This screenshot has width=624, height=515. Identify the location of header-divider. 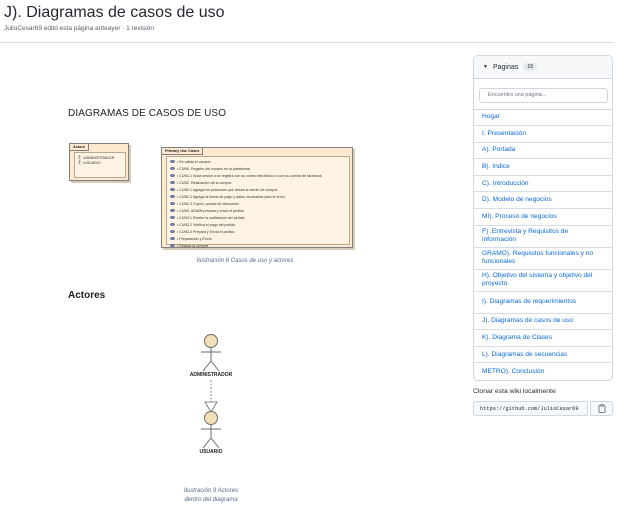
(307, 42).